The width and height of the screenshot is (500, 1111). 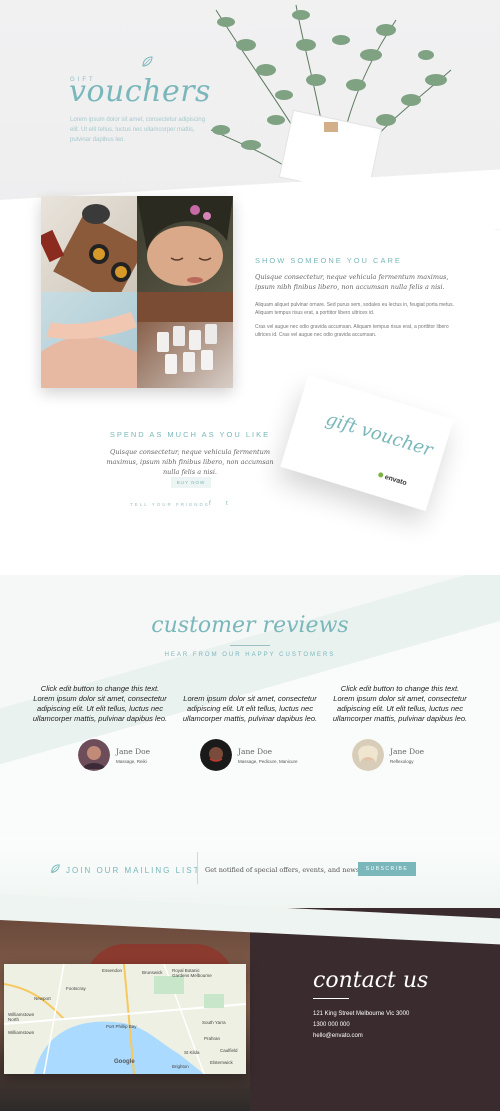 What do you see at coordinates (268, 761) in the screenshot?
I see `reviewer-services: Massage, Pedicure, Manicure` at bounding box center [268, 761].